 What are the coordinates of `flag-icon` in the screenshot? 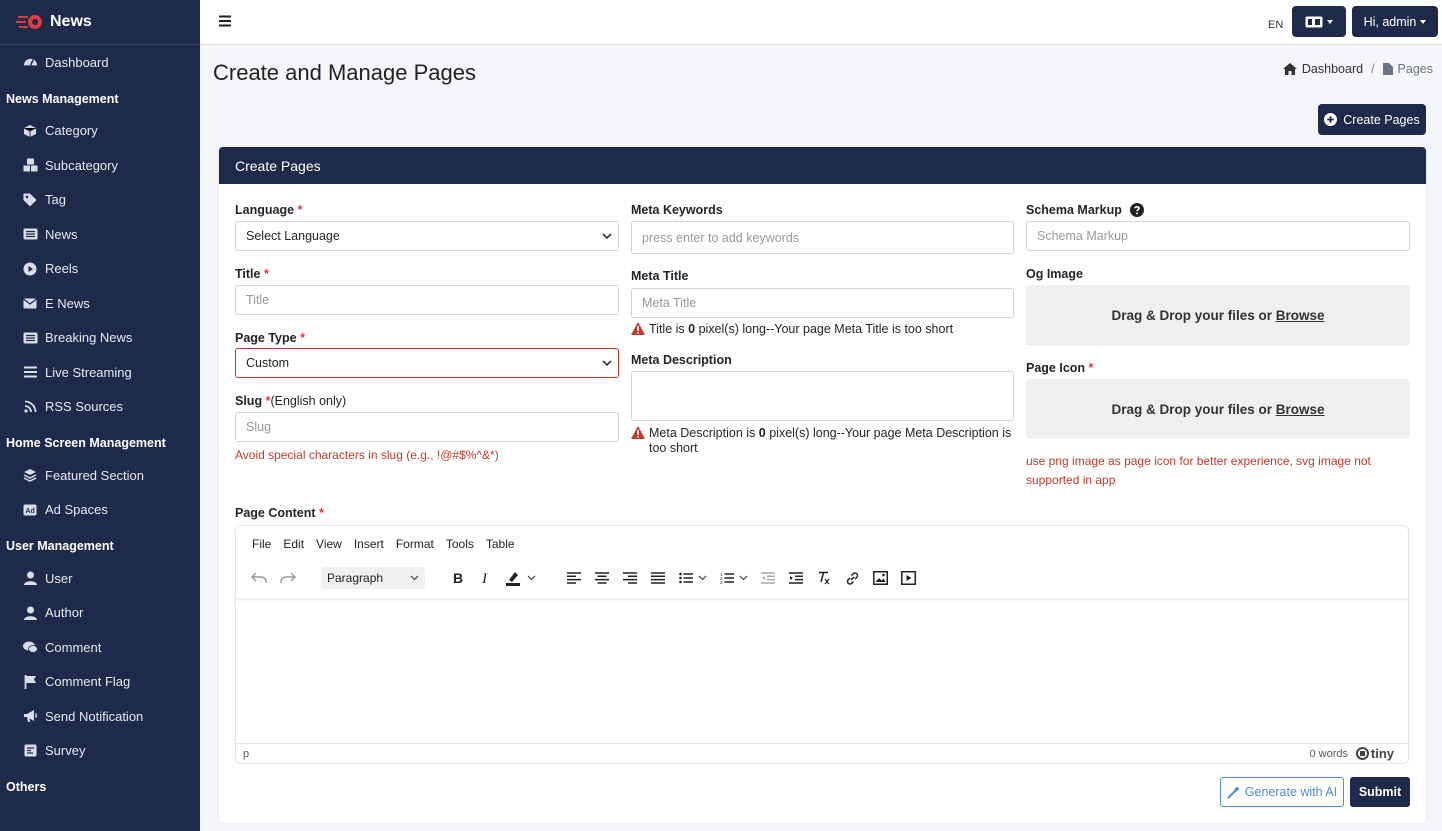 It's located at (30, 682).